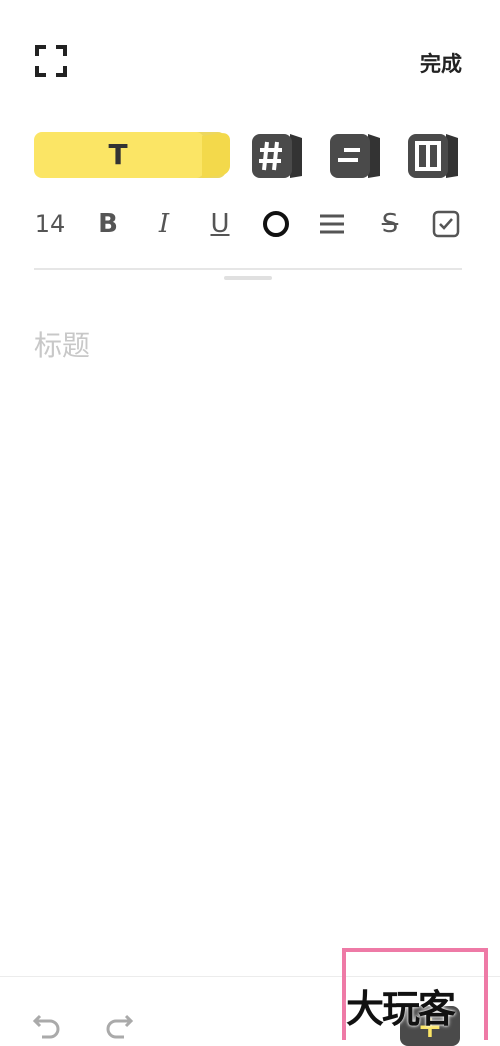  I want to click on format-toolbar: 14 B I U S, so click(250, 224).